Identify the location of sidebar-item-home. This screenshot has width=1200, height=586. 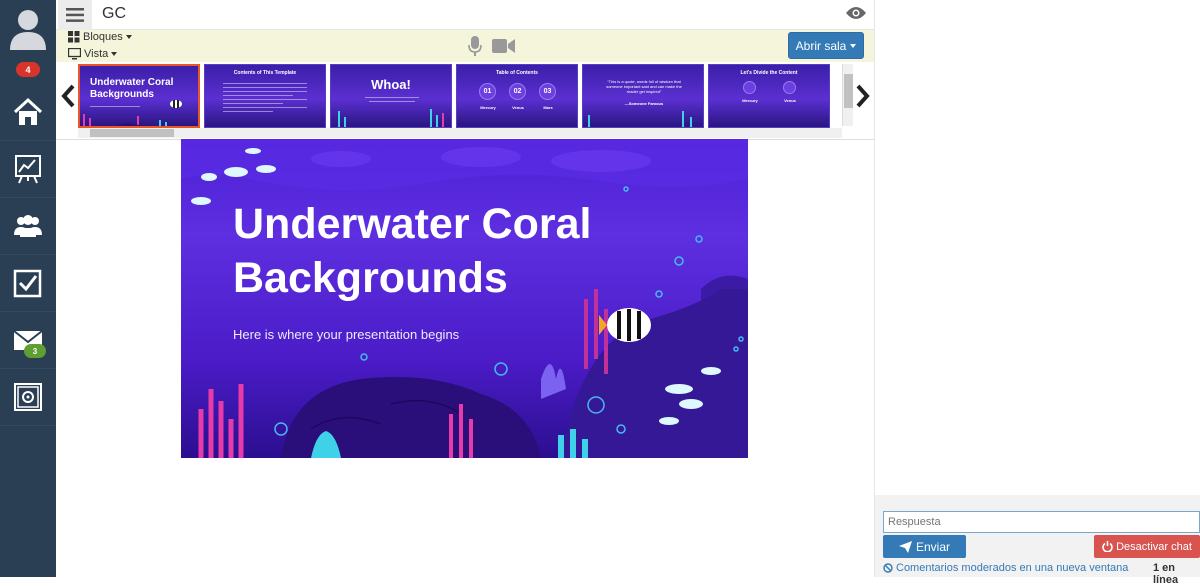
(28, 112).